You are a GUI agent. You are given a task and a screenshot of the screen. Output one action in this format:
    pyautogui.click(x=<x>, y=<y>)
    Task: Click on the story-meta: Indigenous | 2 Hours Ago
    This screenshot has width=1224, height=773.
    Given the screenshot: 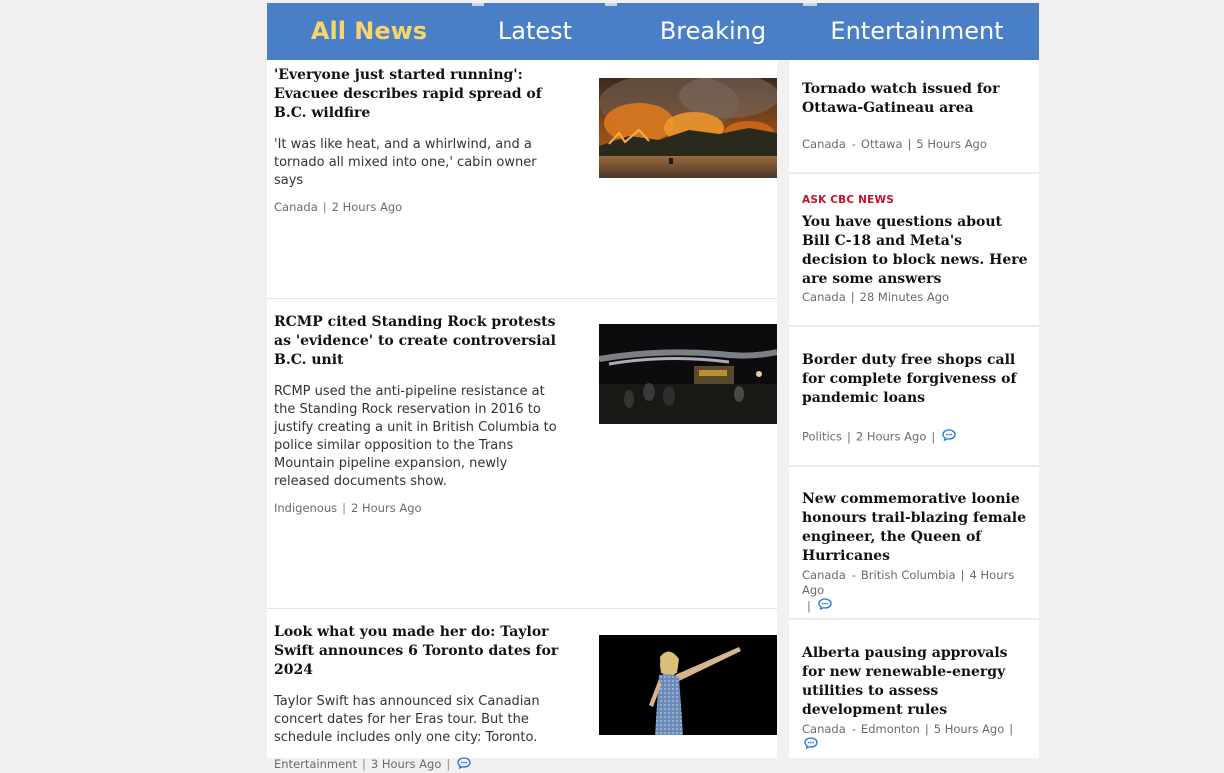 What is the action you would take?
    pyautogui.click(x=348, y=508)
    